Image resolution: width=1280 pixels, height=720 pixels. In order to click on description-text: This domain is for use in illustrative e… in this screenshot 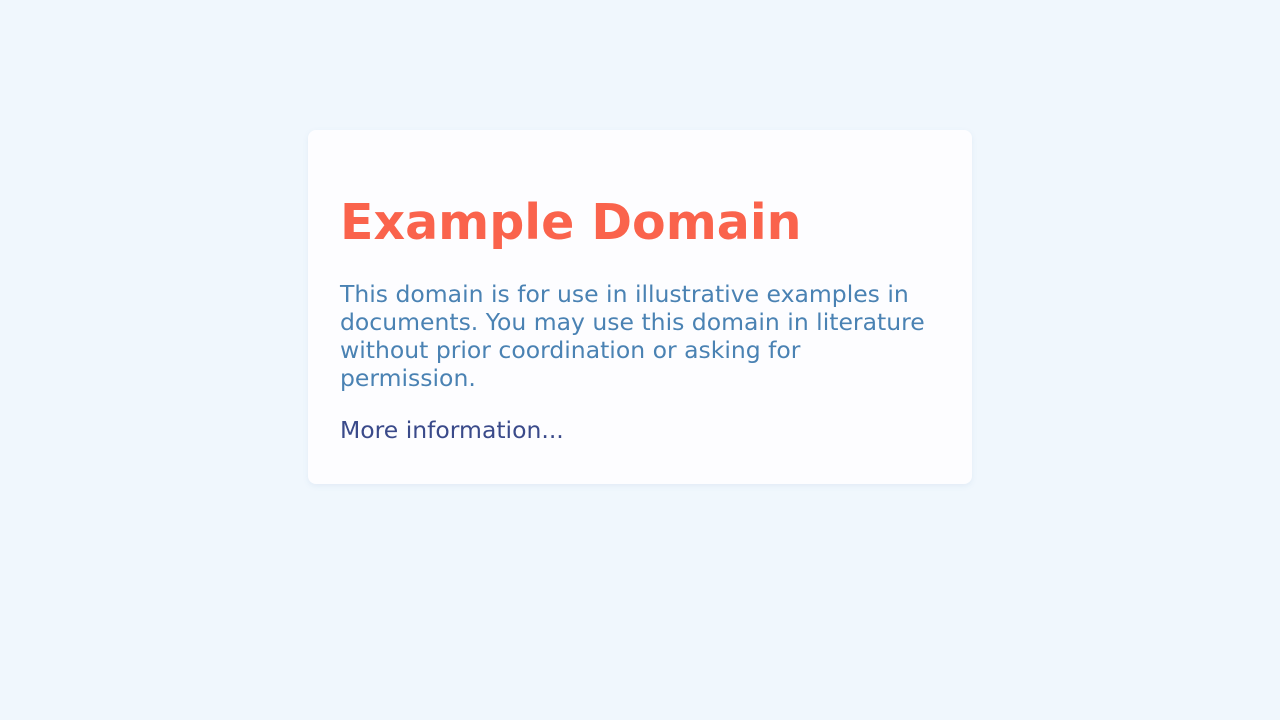, I will do `click(632, 336)`.